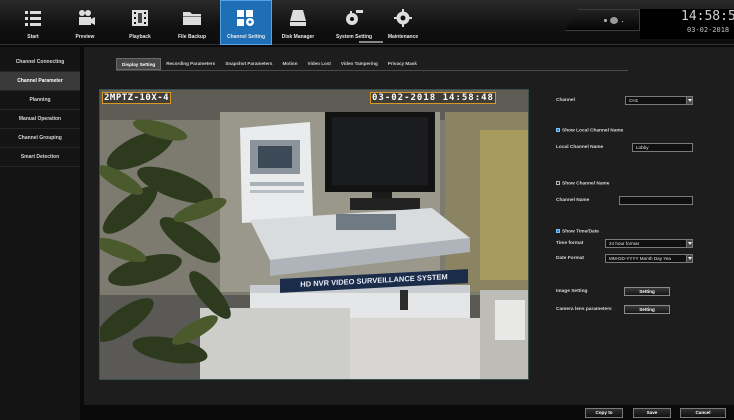 This screenshot has height=420, width=734. I want to click on topbar-file-backup: File Backup, so click(192, 22).